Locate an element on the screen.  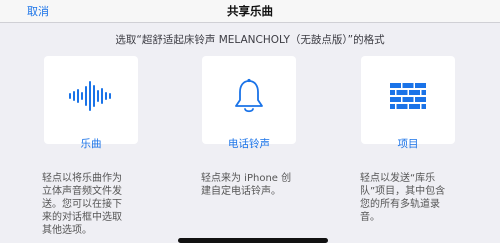
bell-icon is located at coordinates (249, 96).